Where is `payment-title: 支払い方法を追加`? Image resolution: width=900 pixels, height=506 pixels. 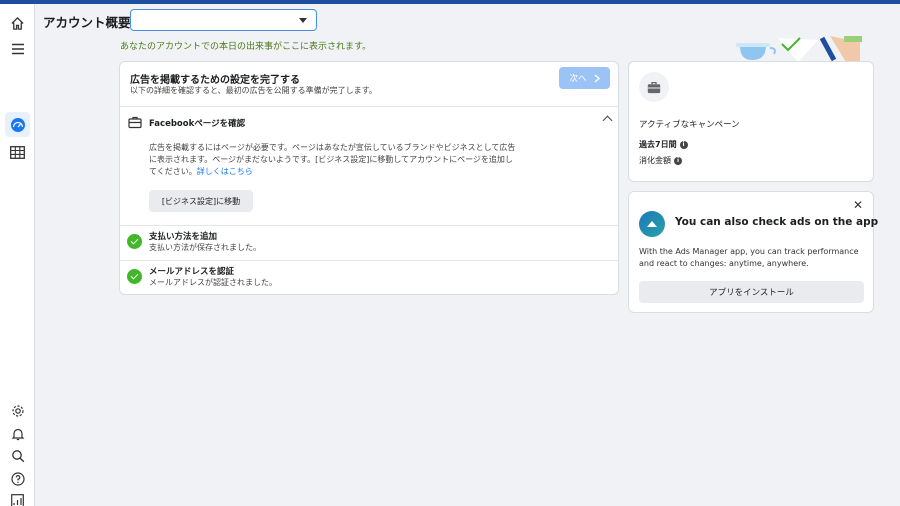 payment-title: 支払い方法を追加 is located at coordinates (183, 237).